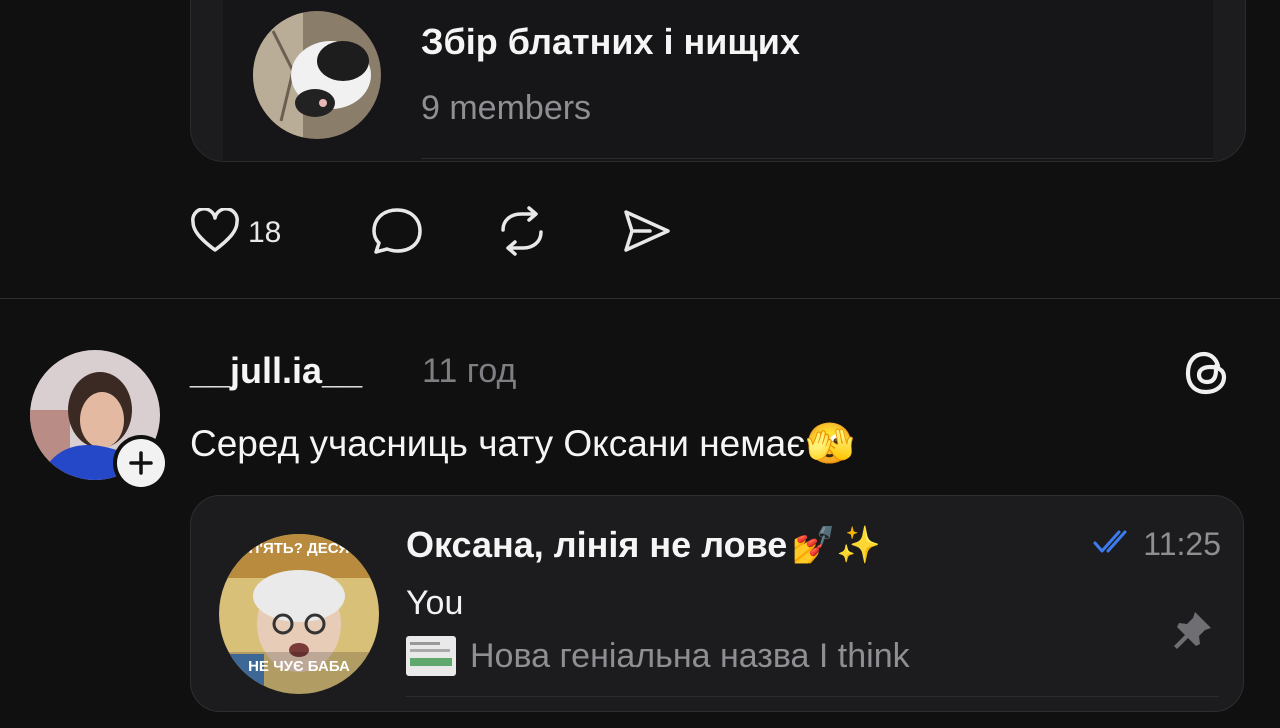 This screenshot has height=728, width=1280. What do you see at coordinates (506, 108) in the screenshot?
I see `group-member-count: 9 members` at bounding box center [506, 108].